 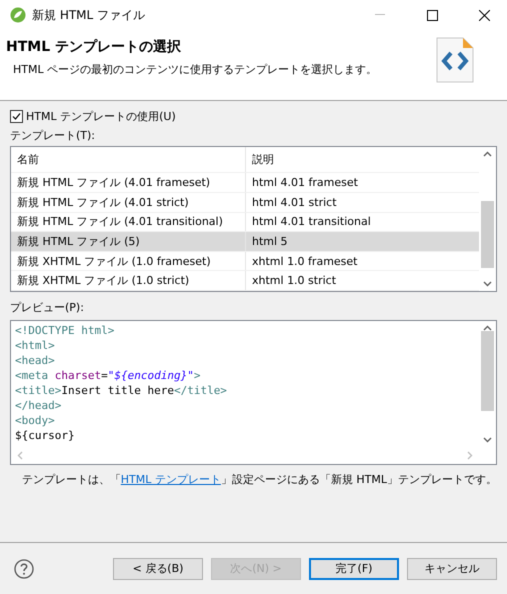 I want to click on table-cell: 新規 XHTML ファイル (1.0 frameset), so click(x=128, y=261).